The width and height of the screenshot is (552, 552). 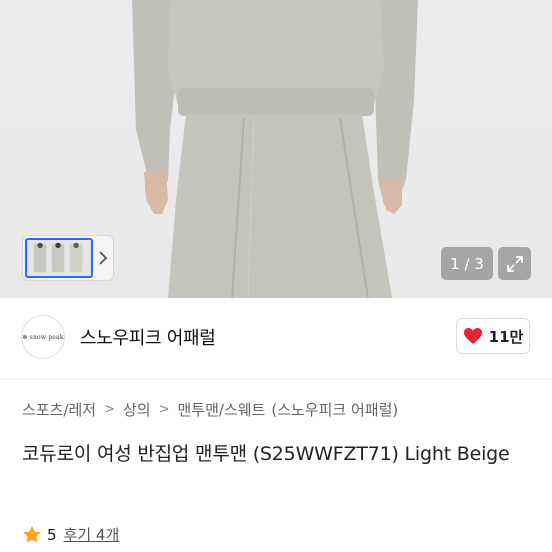 What do you see at coordinates (59, 258) in the screenshot?
I see `thumbnail-image` at bounding box center [59, 258].